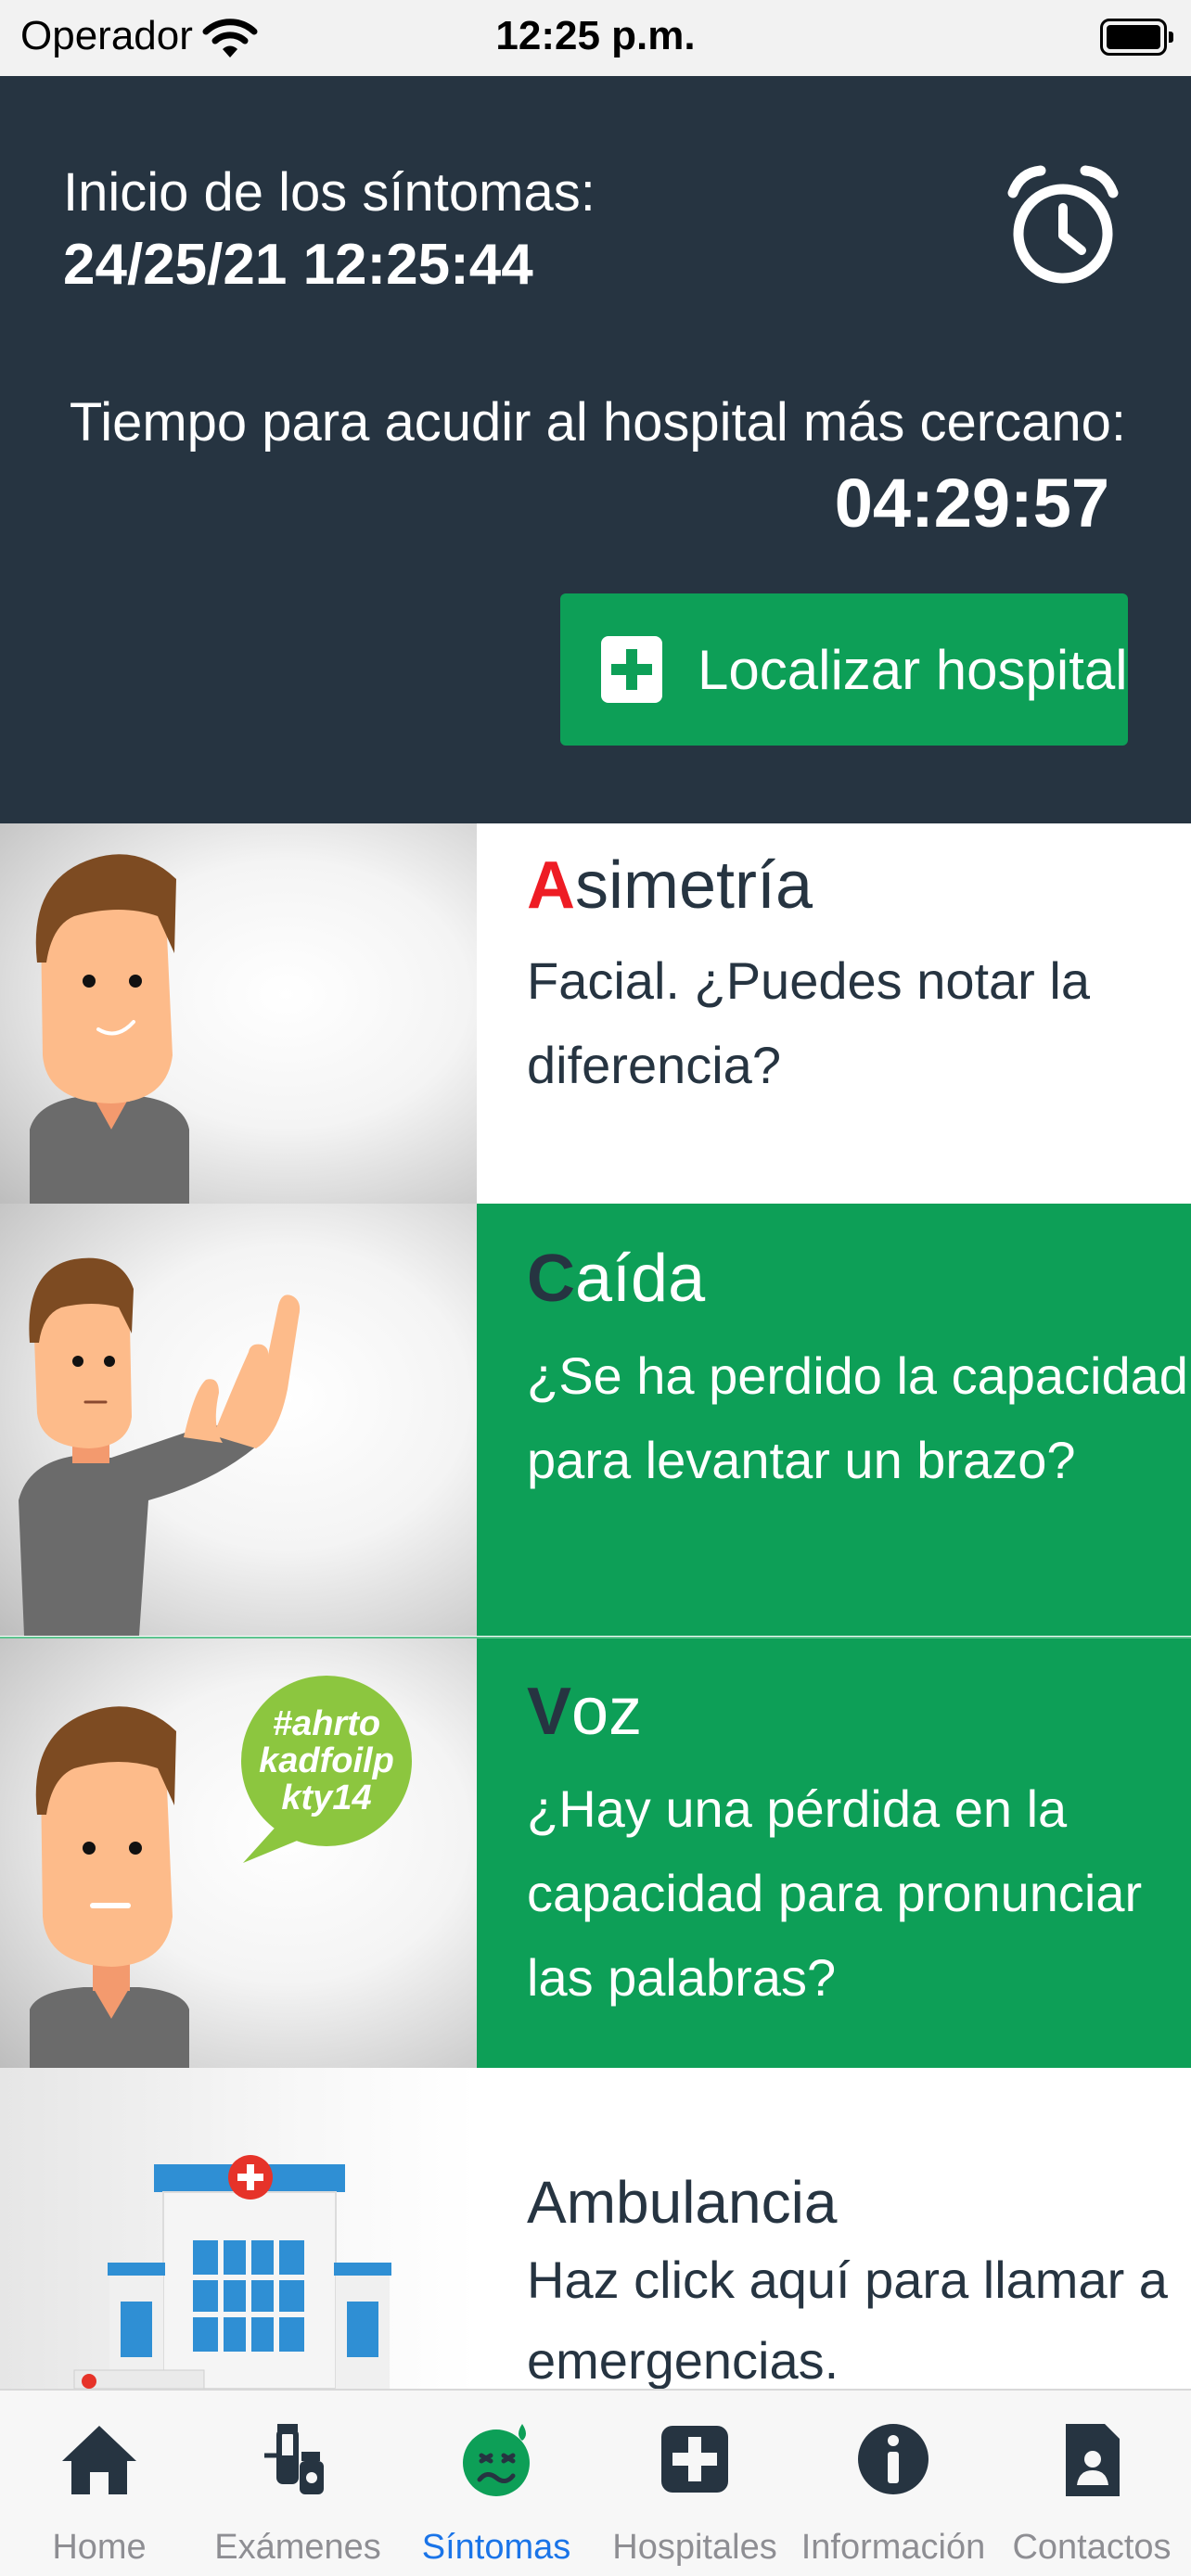 This screenshot has width=1191, height=2576. Describe the element at coordinates (1136, 37) in the screenshot. I see `battery-icon` at that location.